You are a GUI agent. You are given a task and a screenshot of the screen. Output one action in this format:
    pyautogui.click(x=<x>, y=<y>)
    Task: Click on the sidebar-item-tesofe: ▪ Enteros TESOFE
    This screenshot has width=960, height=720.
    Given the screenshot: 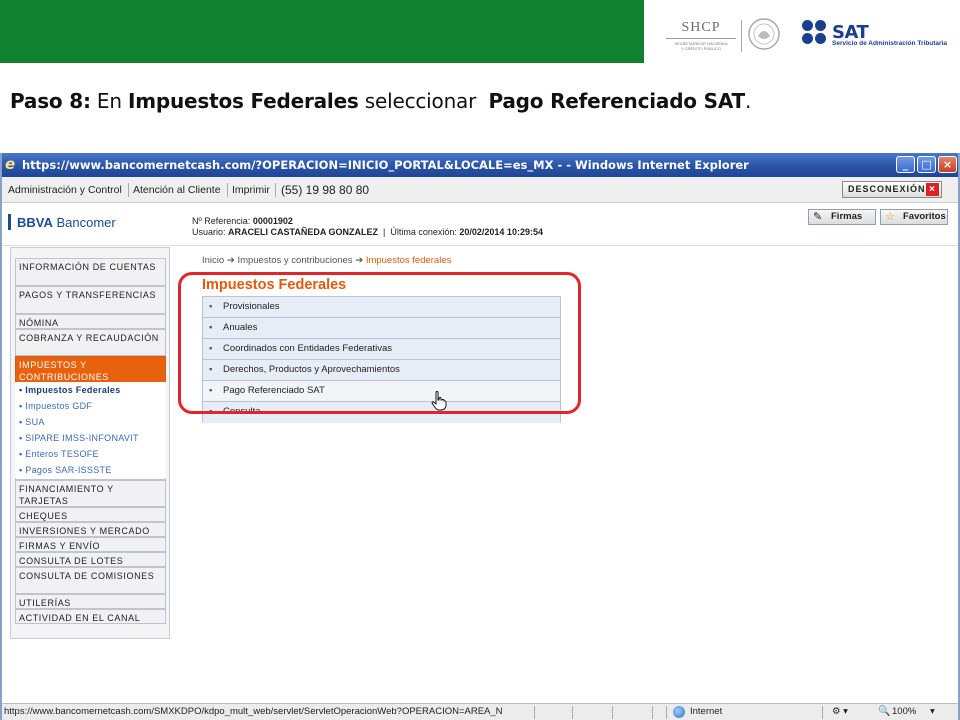 What is the action you would take?
    pyautogui.click(x=90, y=454)
    